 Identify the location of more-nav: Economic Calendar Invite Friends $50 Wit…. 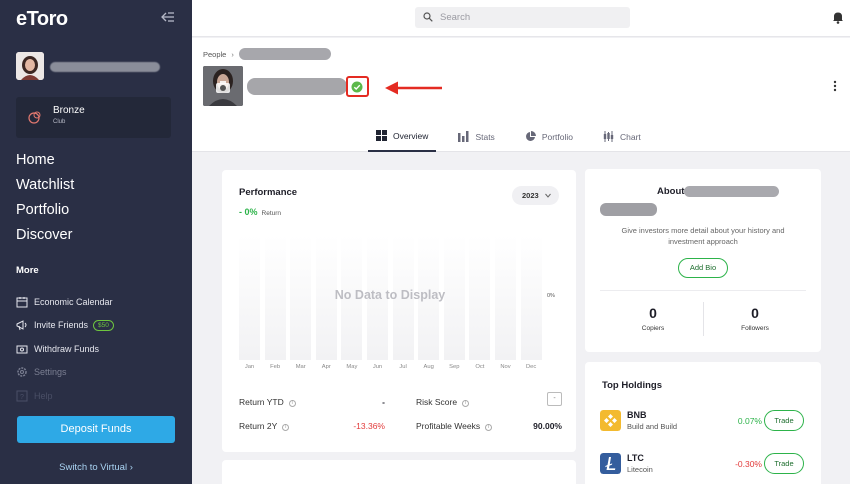
(101, 349).